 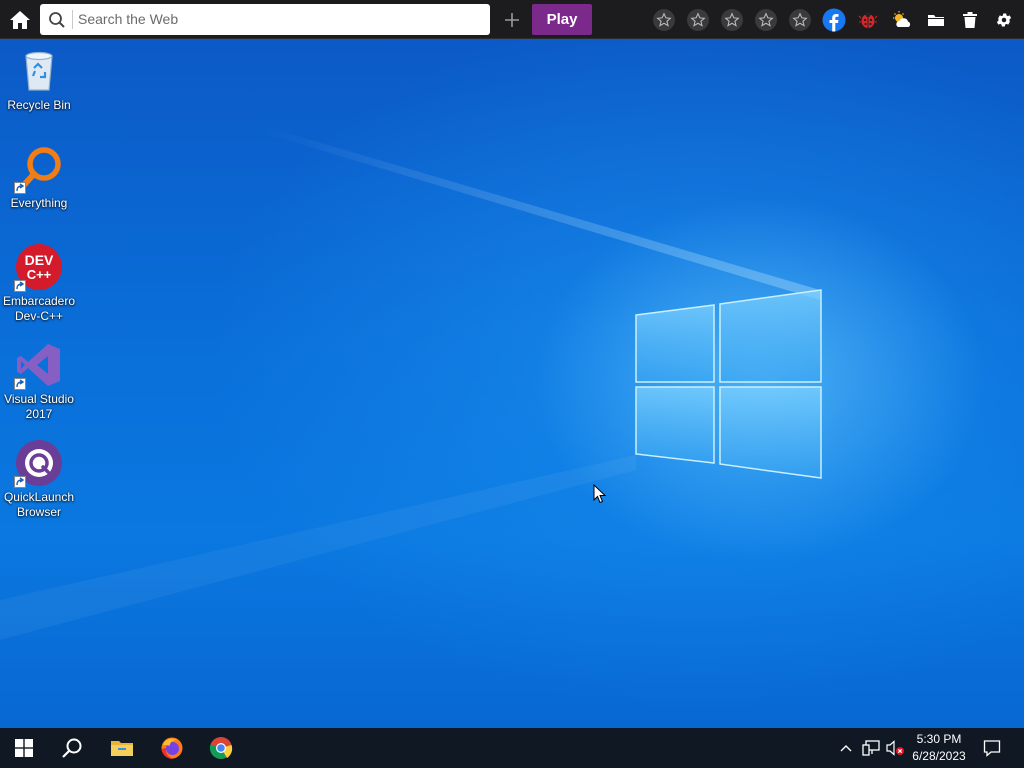 What do you see at coordinates (24, 748) in the screenshot?
I see `start-icon` at bounding box center [24, 748].